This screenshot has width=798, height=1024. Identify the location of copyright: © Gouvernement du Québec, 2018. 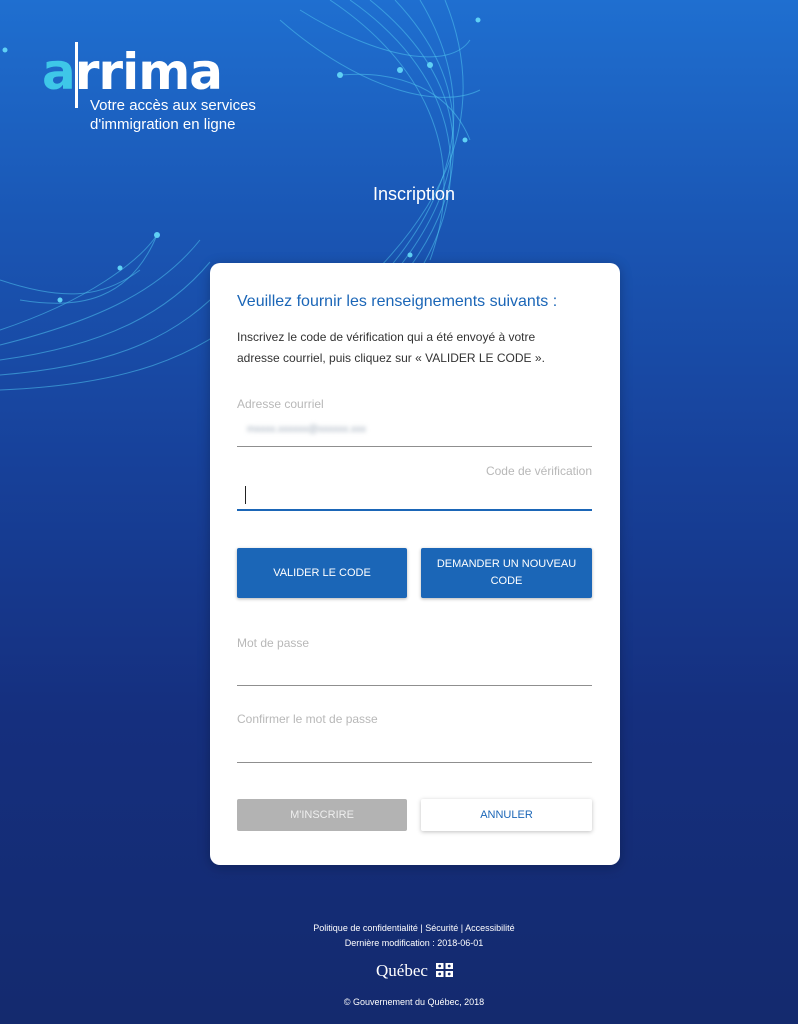
(414, 1002).